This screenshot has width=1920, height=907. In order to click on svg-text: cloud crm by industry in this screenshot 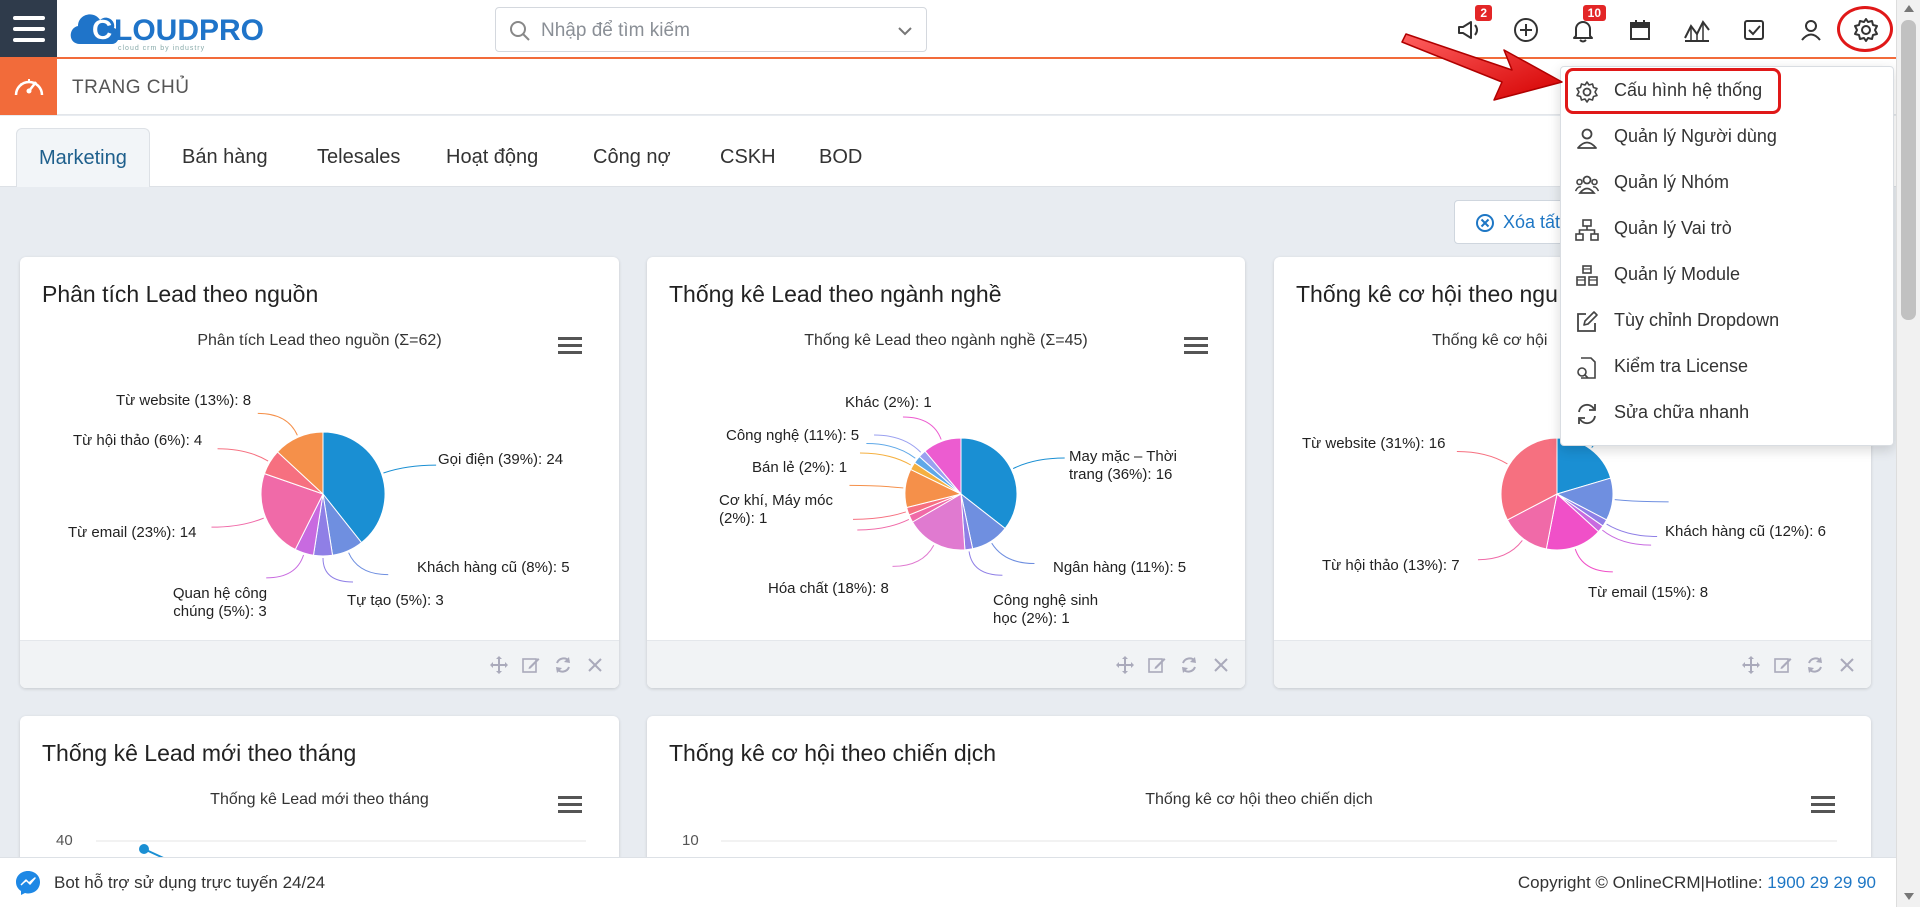, I will do `click(161, 48)`.